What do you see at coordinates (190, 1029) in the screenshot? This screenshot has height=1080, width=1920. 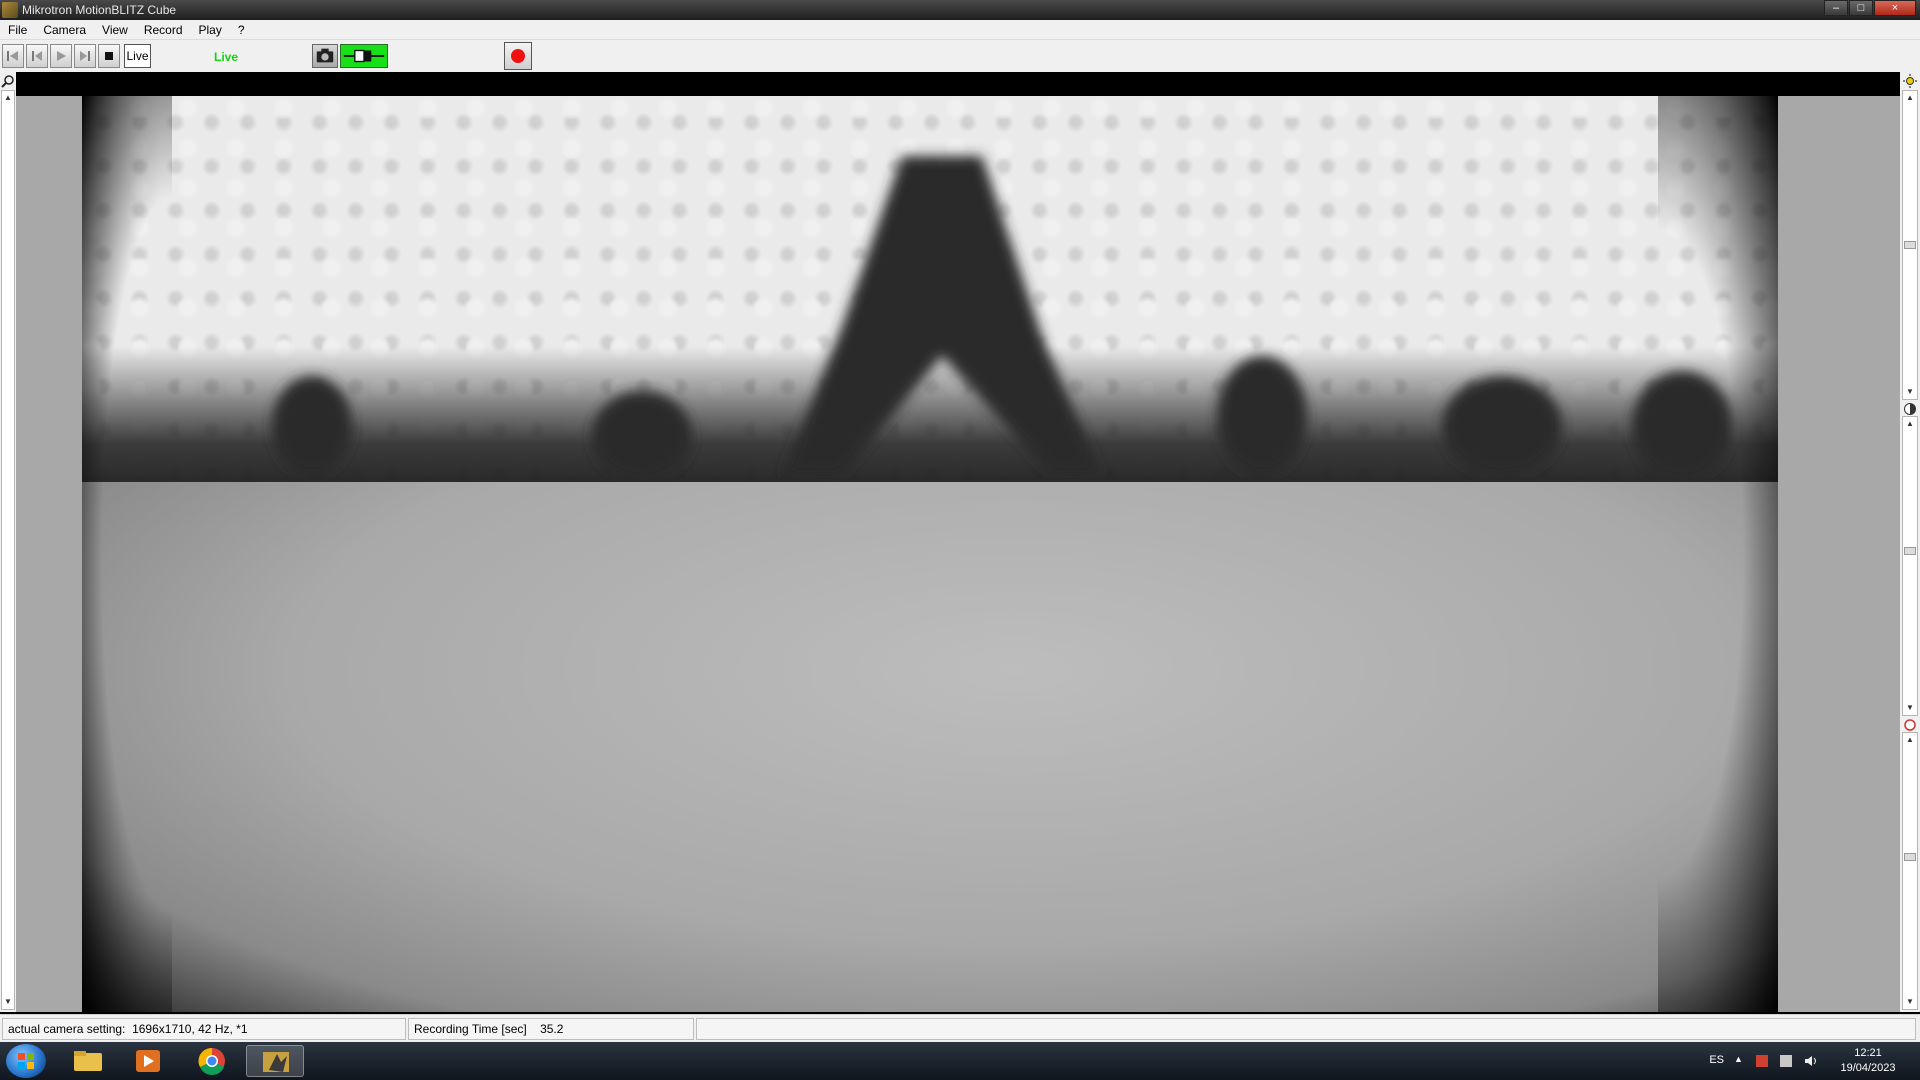 I see `camera-setting-value: 1696x1710, 42 Hz, *1` at bounding box center [190, 1029].